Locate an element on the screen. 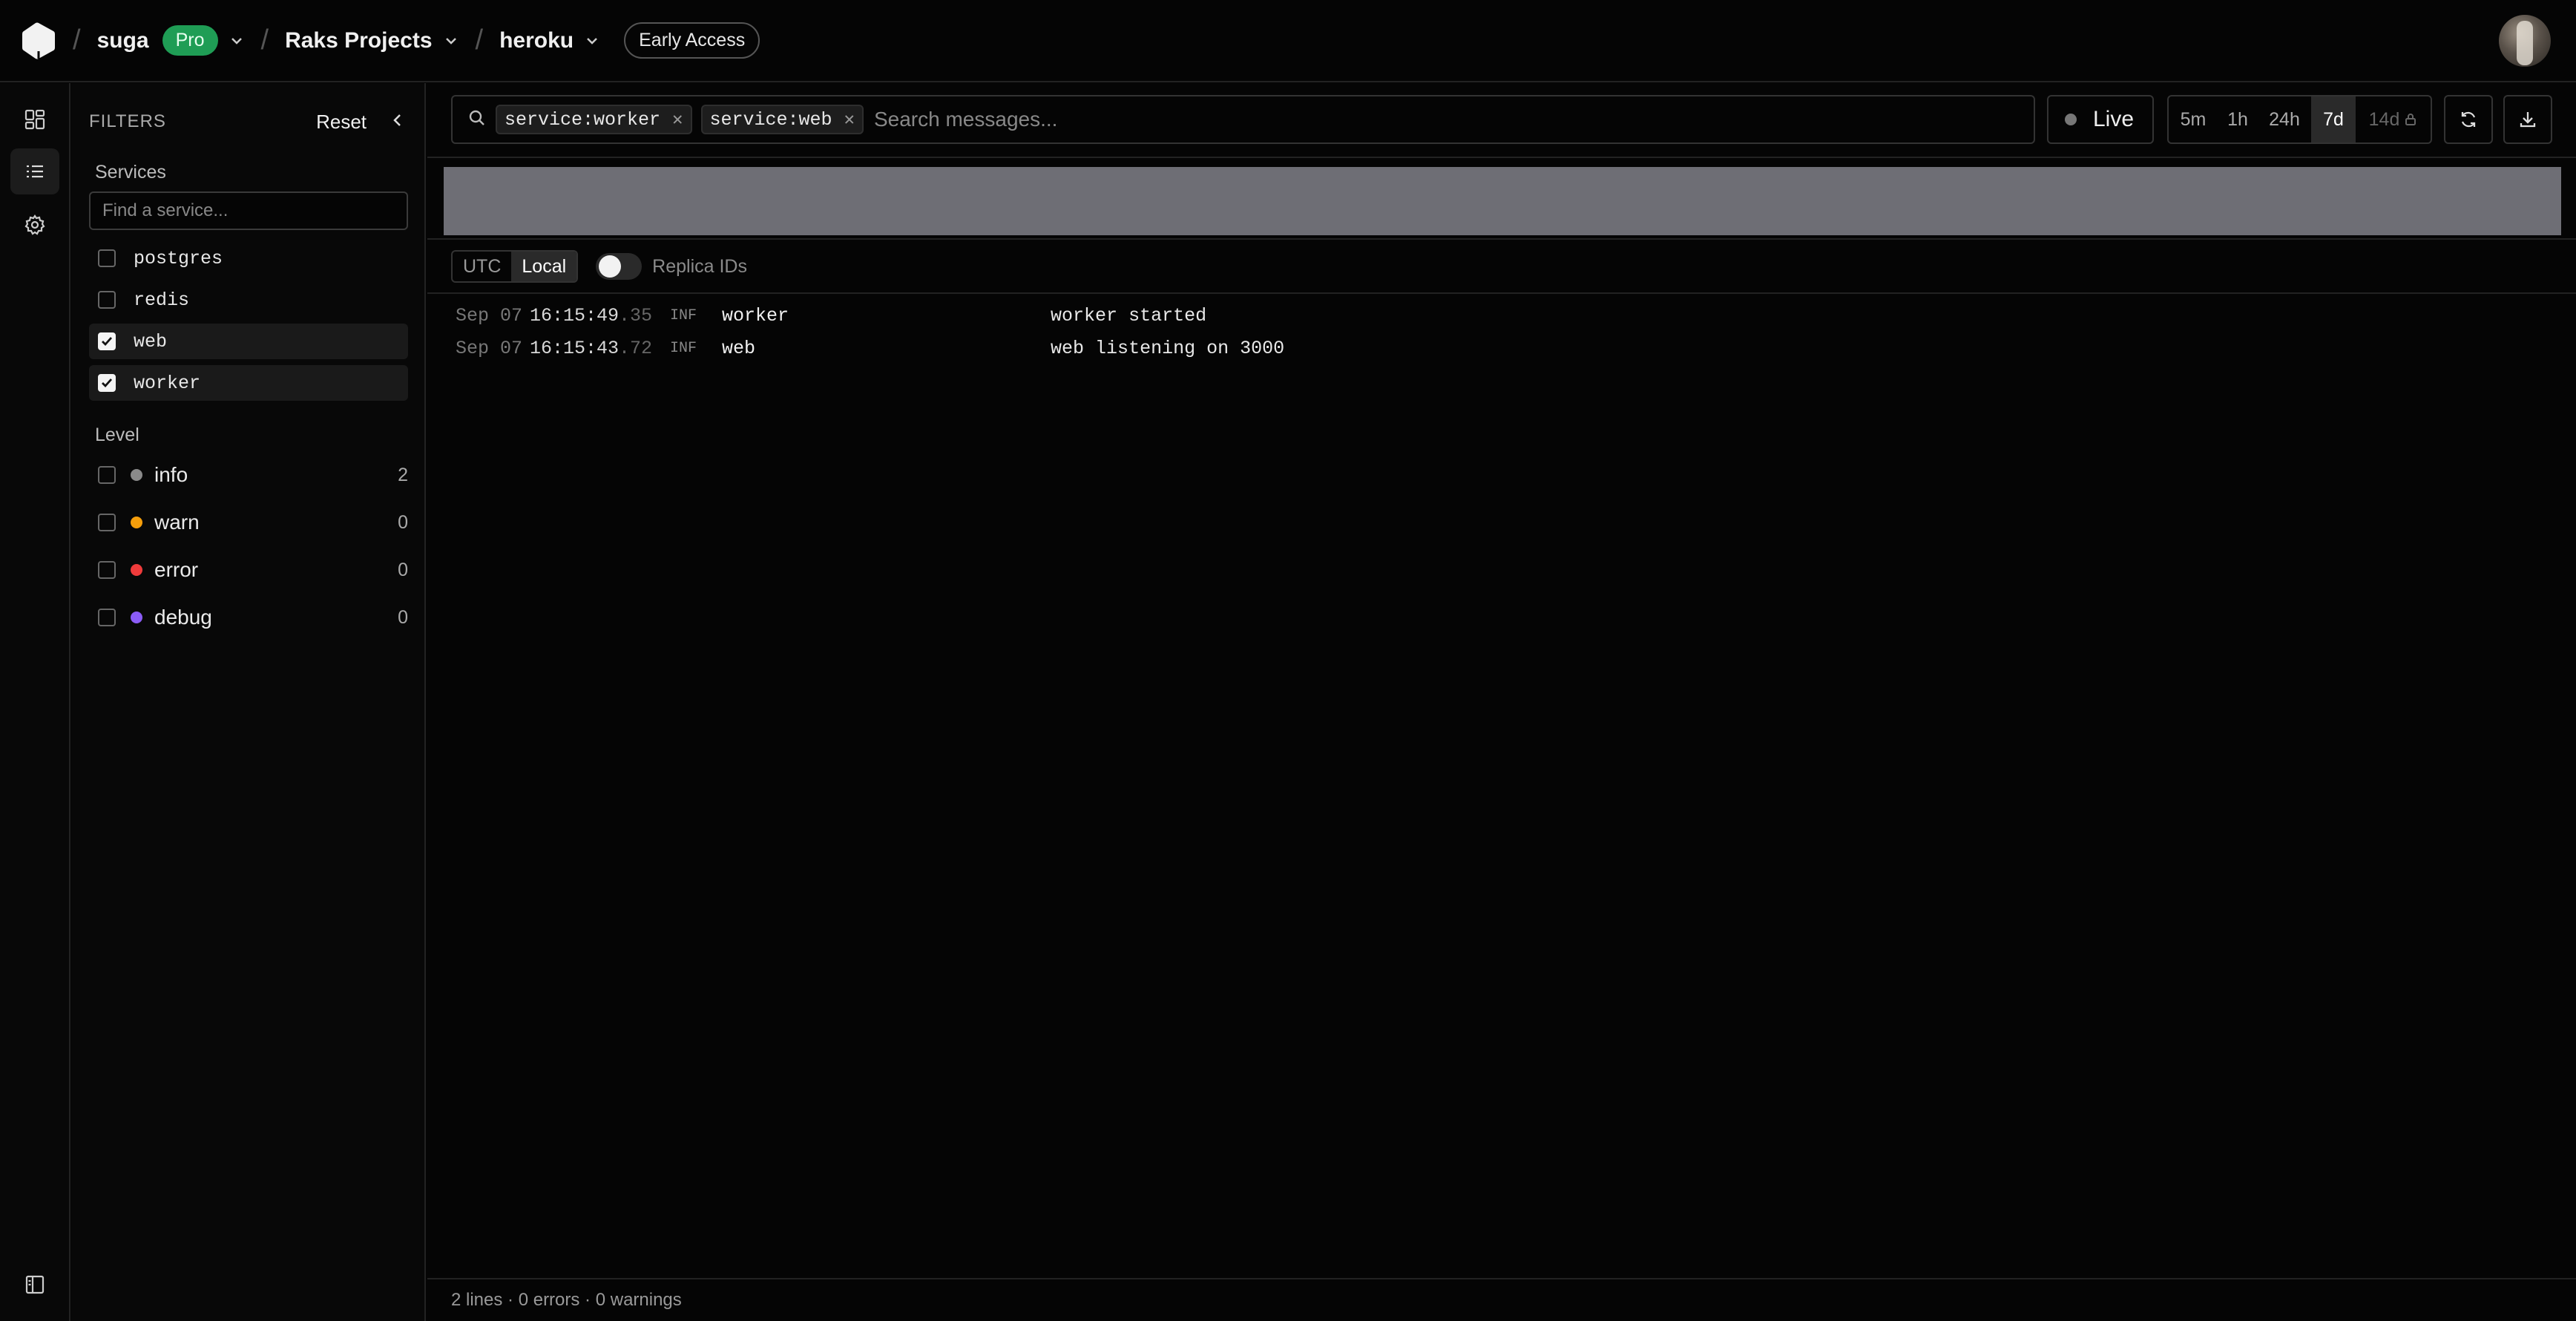  plan-badge: Pro is located at coordinates (190, 40).